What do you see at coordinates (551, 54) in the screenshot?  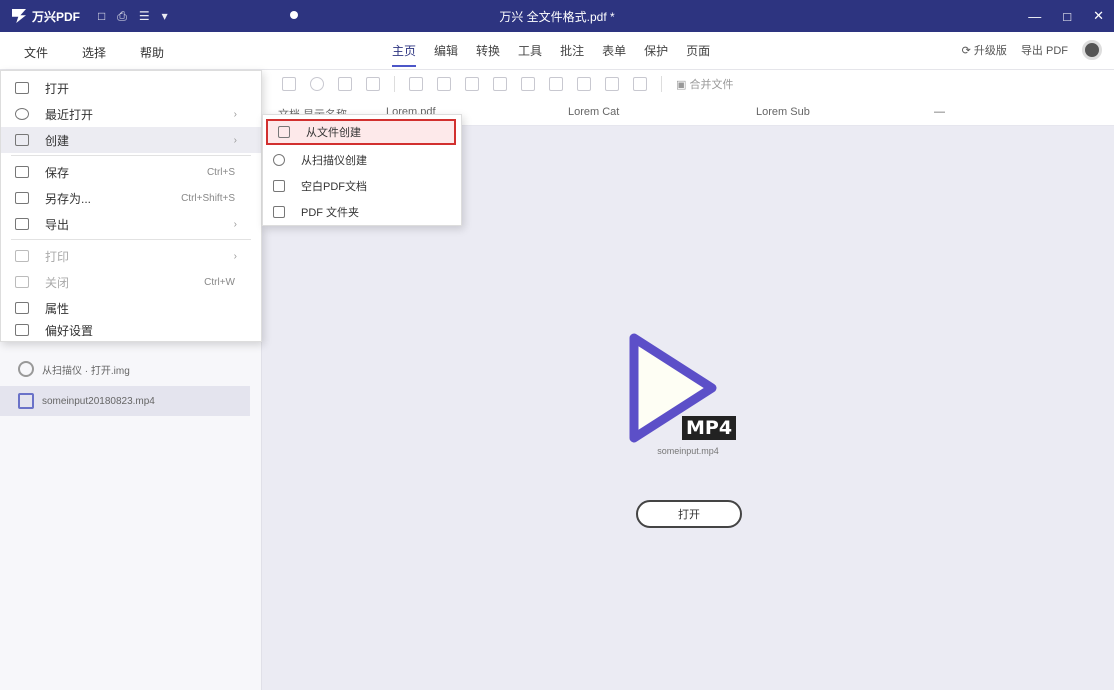 I see `ribbon-tabs: 主页 编辑 转换 工具 批注 表单 保护 页面` at bounding box center [551, 54].